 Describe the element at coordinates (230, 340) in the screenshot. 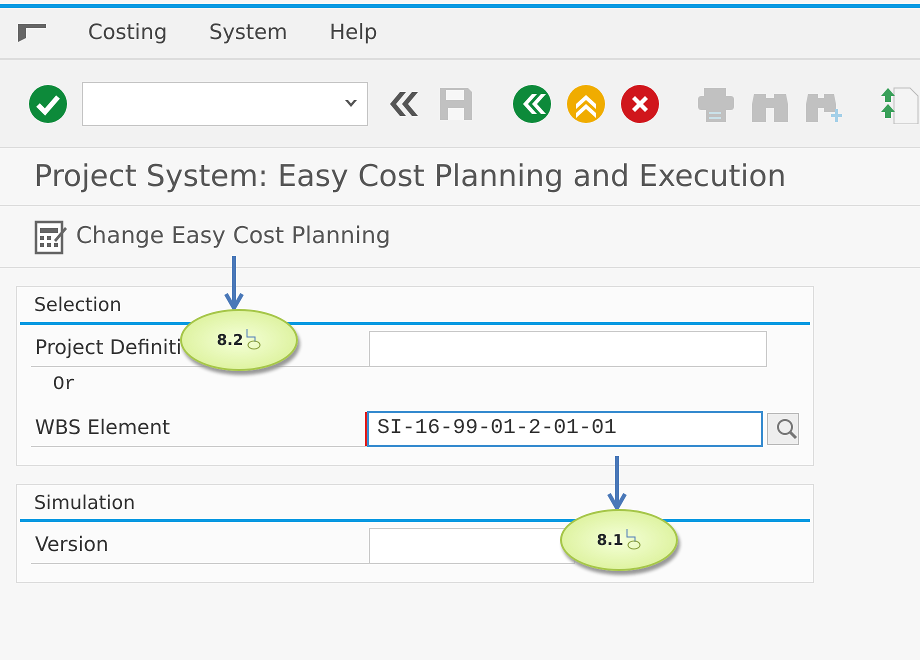

I see `callout-number: 8.2` at that location.